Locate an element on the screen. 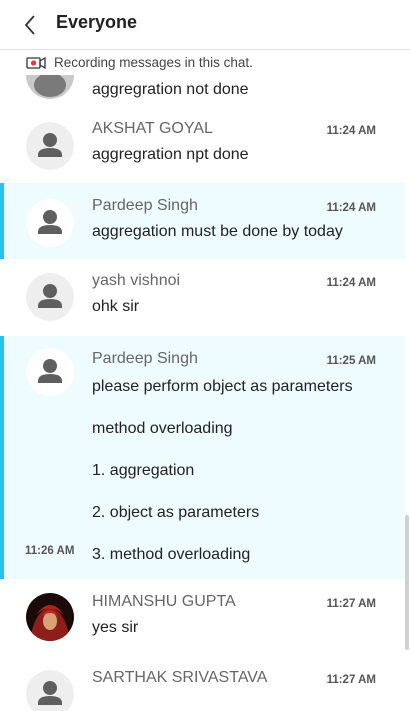  back-button is located at coordinates (31, 25).